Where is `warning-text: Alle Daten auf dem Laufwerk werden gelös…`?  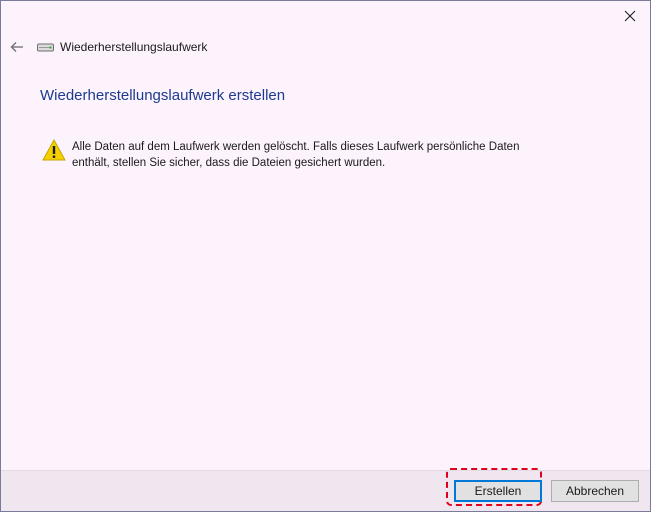
warning-text: Alle Daten auf dem Laufwerk werden gelös… is located at coordinates (296, 155).